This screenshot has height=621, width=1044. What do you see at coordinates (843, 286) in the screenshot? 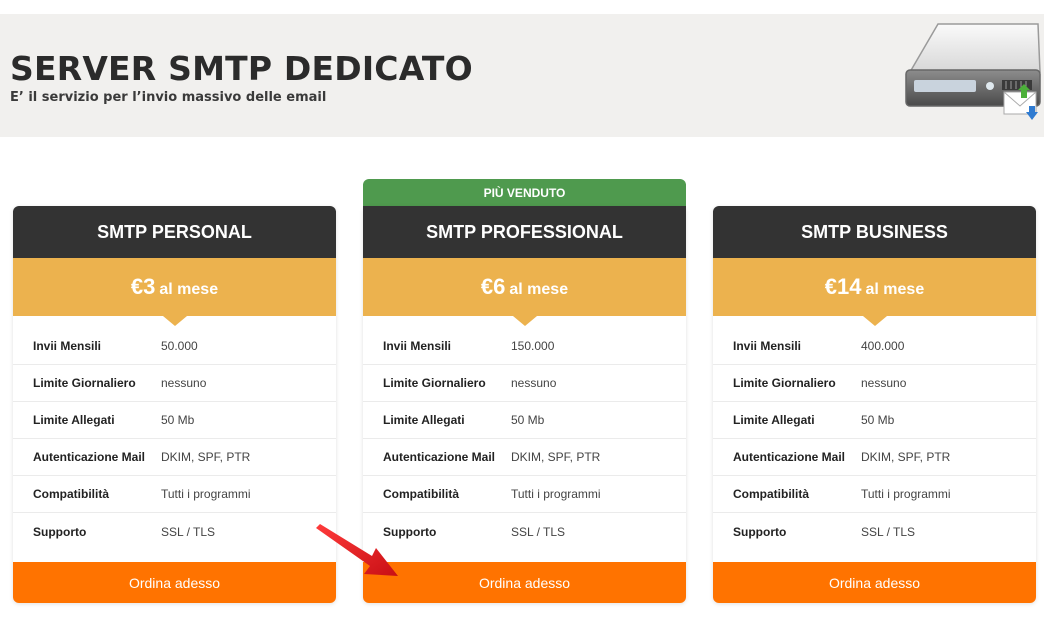
I see `price-amount: €14` at bounding box center [843, 286].